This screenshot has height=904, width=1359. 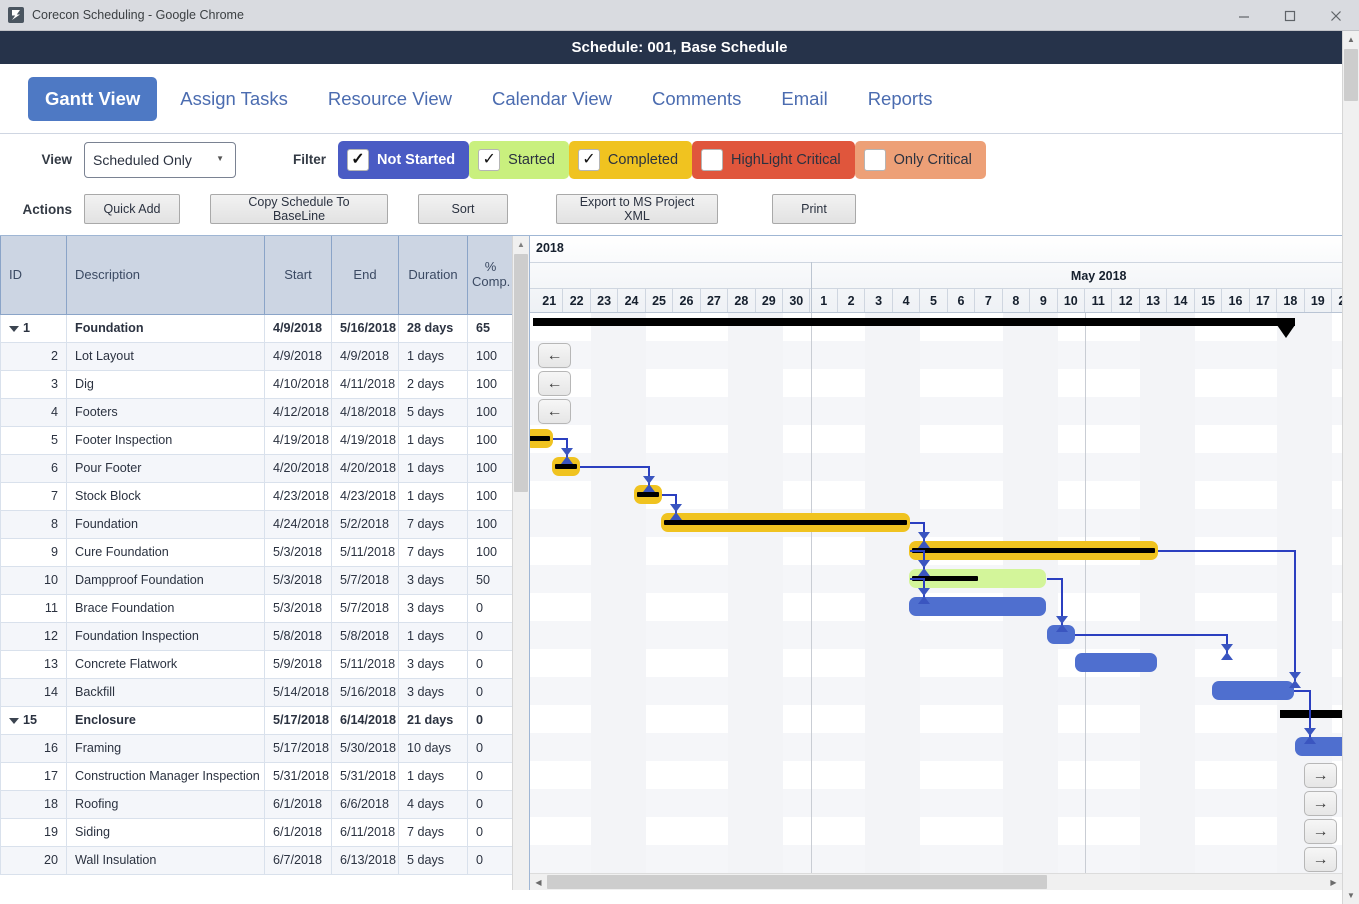 What do you see at coordinates (33, 496) in the screenshot?
I see `cell-id: 7` at bounding box center [33, 496].